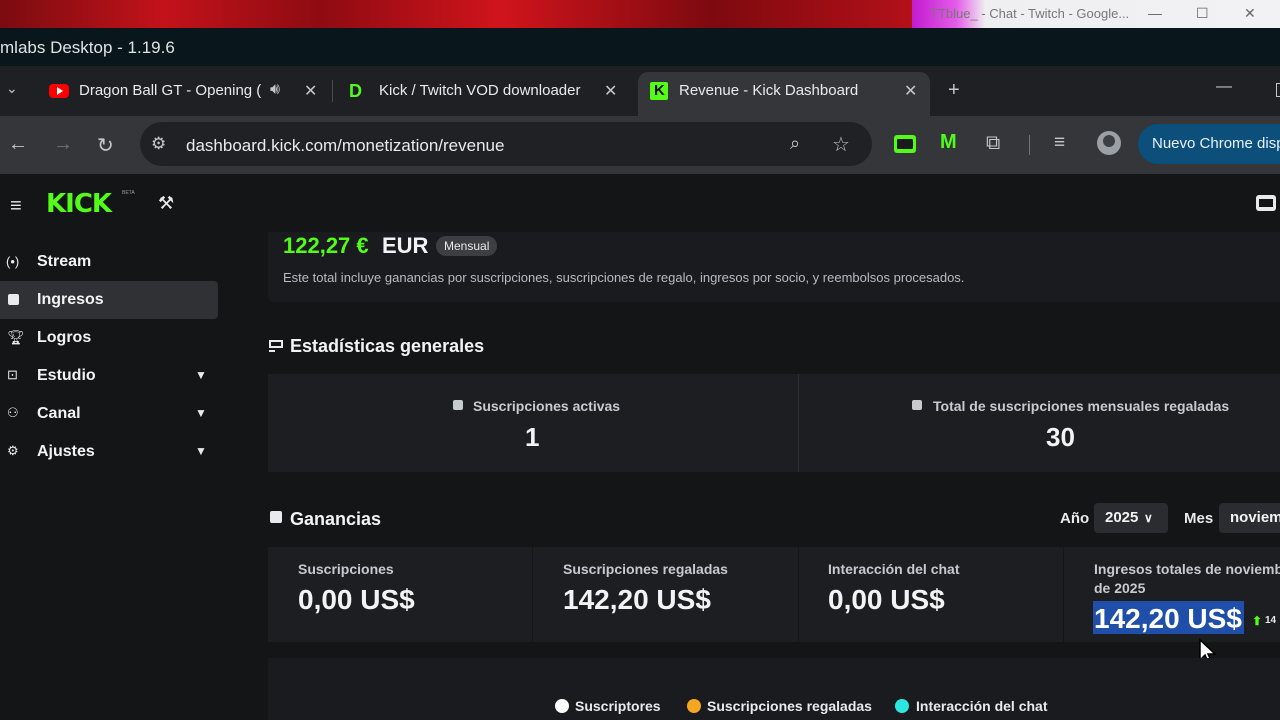 This screenshot has width=1280, height=720. Describe the element at coordinates (562, 706) in the screenshot. I see `legend-dot-subs` at that location.